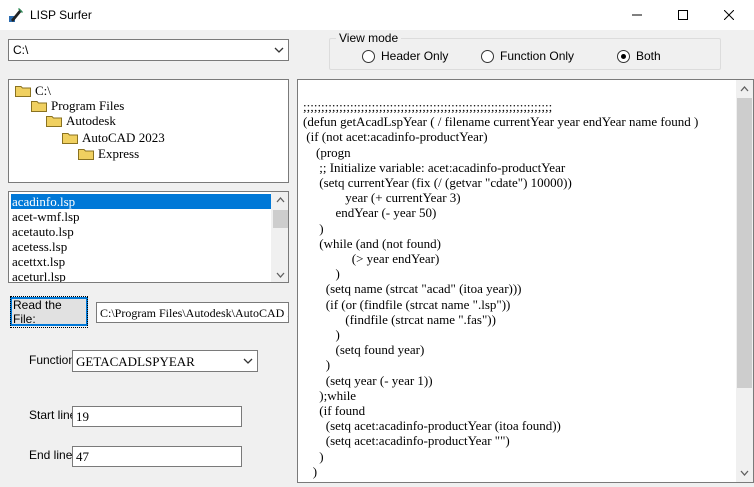  Describe the element at coordinates (623, 56) in the screenshot. I see `radio-circle-checked` at that location.